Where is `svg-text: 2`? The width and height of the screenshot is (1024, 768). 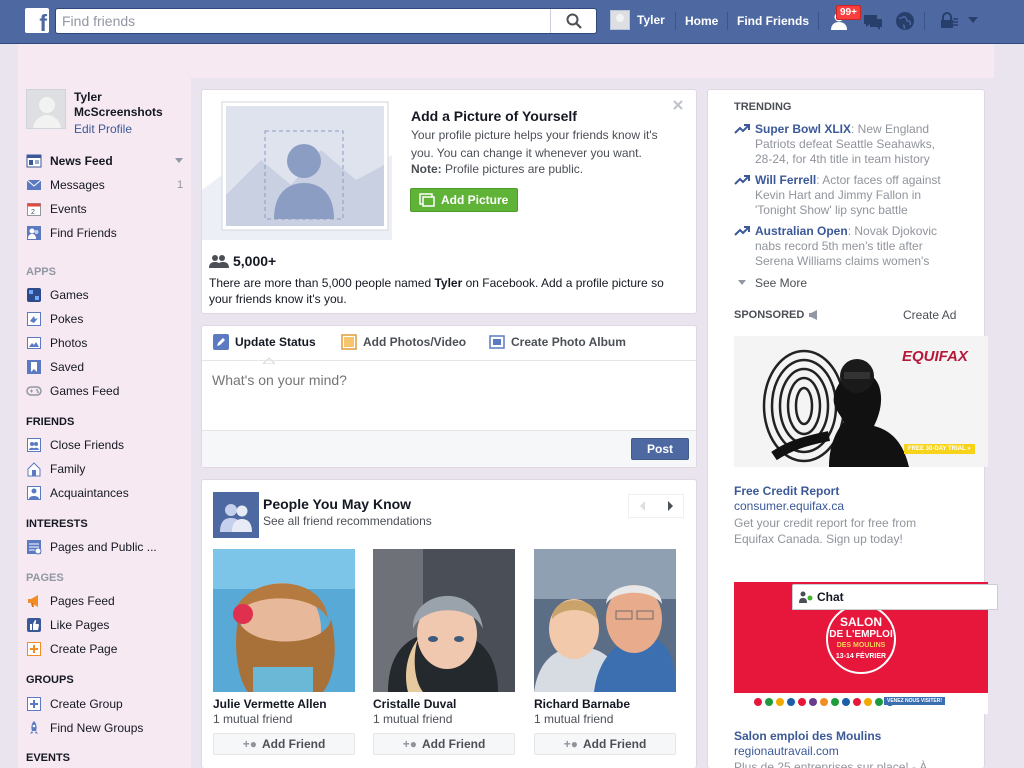 svg-text: 2 is located at coordinates (33, 212).